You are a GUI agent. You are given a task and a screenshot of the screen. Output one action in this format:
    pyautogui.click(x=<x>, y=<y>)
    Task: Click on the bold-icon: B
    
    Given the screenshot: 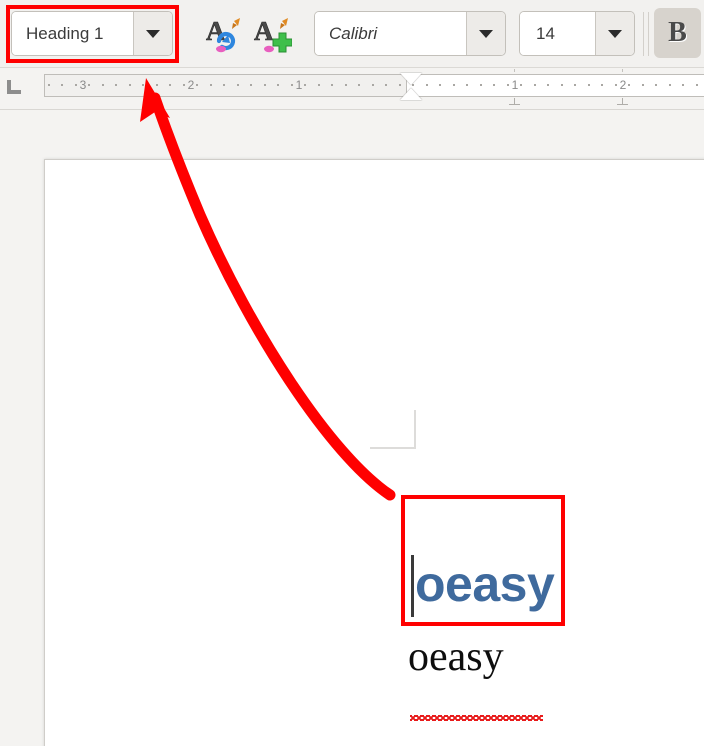 What is the action you would take?
    pyautogui.click(x=677, y=32)
    